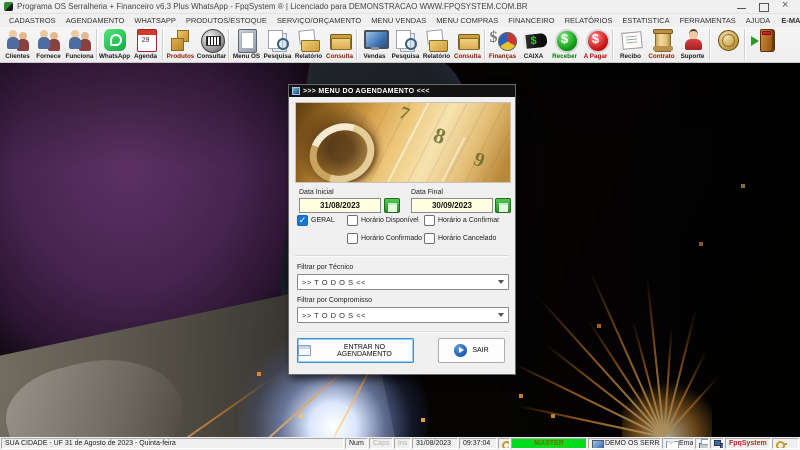  I want to click on checkbox-horario-a-confirmar: Horário a Confirmar, so click(461, 220).